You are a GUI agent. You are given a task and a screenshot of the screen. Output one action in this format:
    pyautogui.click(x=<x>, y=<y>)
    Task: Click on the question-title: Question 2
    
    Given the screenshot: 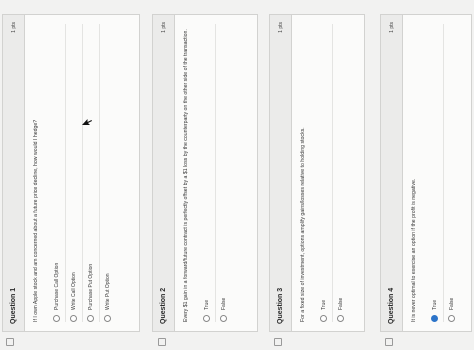 What is the action you would take?
    pyautogui.click(x=163, y=305)
    